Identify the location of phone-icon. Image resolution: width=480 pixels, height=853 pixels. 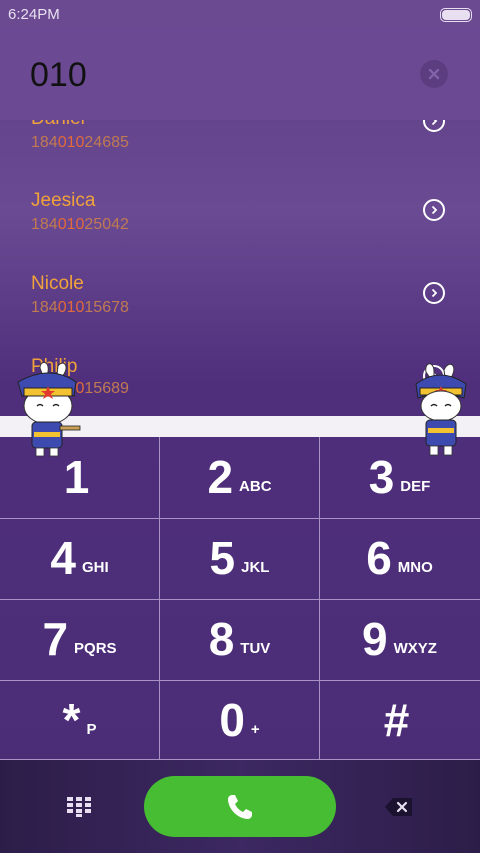
(240, 806).